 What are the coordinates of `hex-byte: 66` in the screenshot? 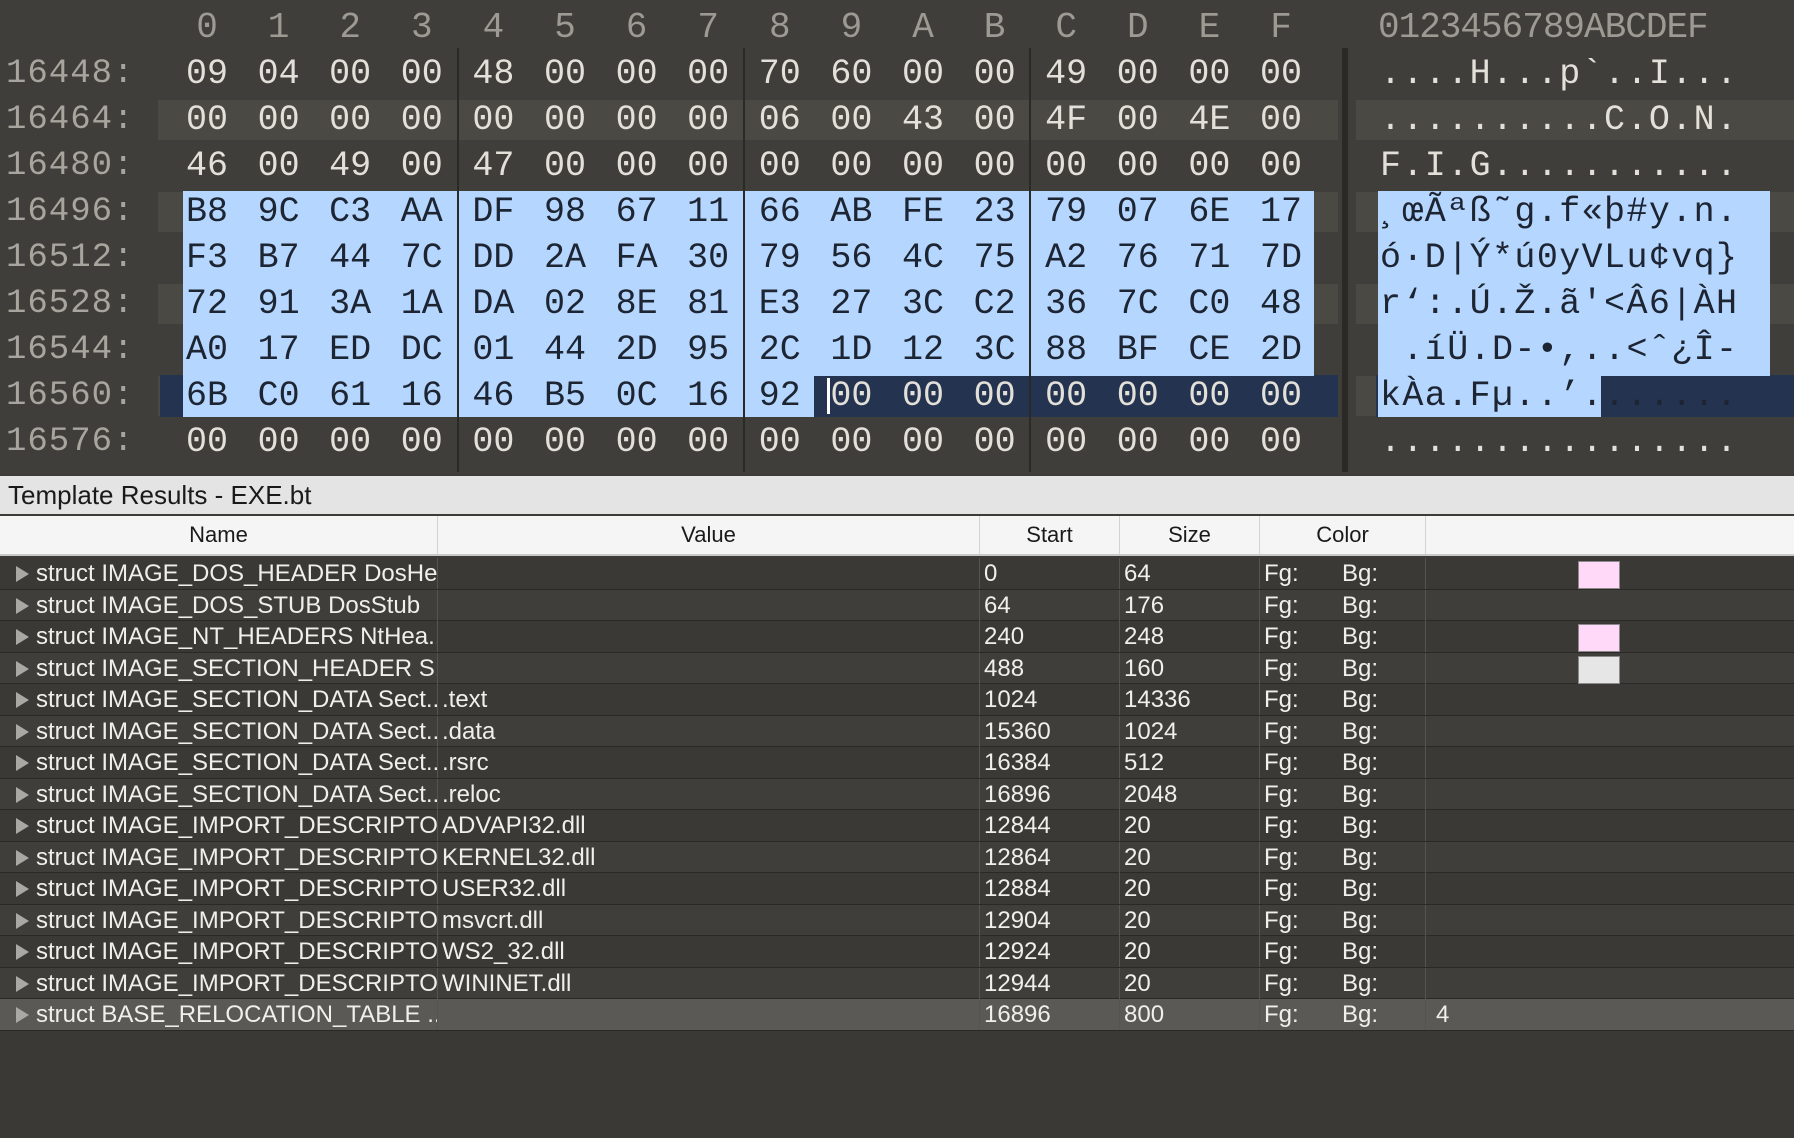 It's located at (780, 212).